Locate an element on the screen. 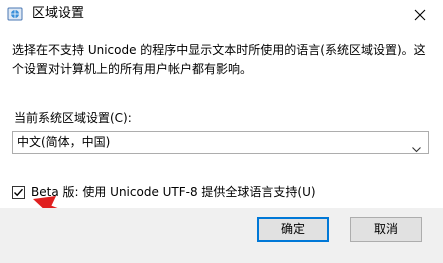  close-icon is located at coordinates (420, 15).